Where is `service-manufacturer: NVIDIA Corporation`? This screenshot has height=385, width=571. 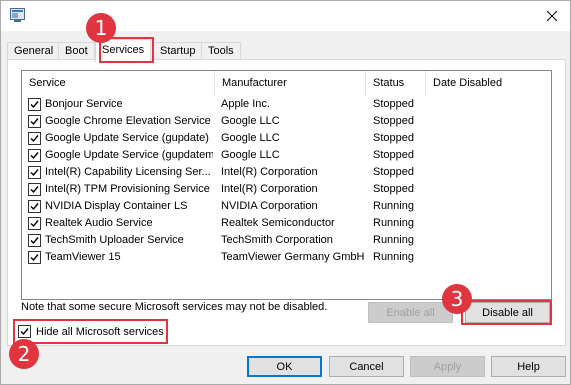
service-manufacturer: NVIDIA Corporation is located at coordinates (269, 206).